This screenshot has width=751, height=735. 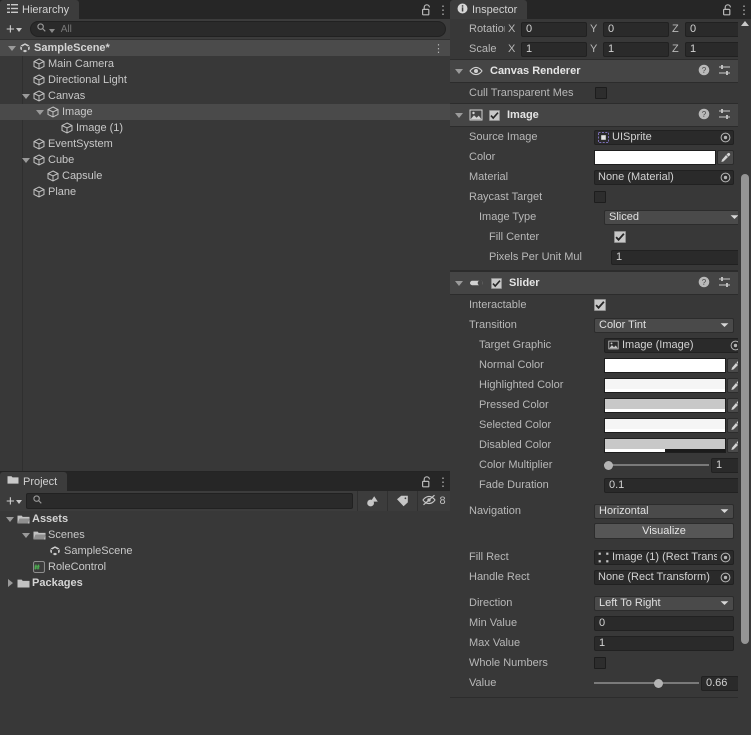 What do you see at coordinates (225, 80) in the screenshot?
I see `hierarchy-item-directional-light: Directional Light` at bounding box center [225, 80].